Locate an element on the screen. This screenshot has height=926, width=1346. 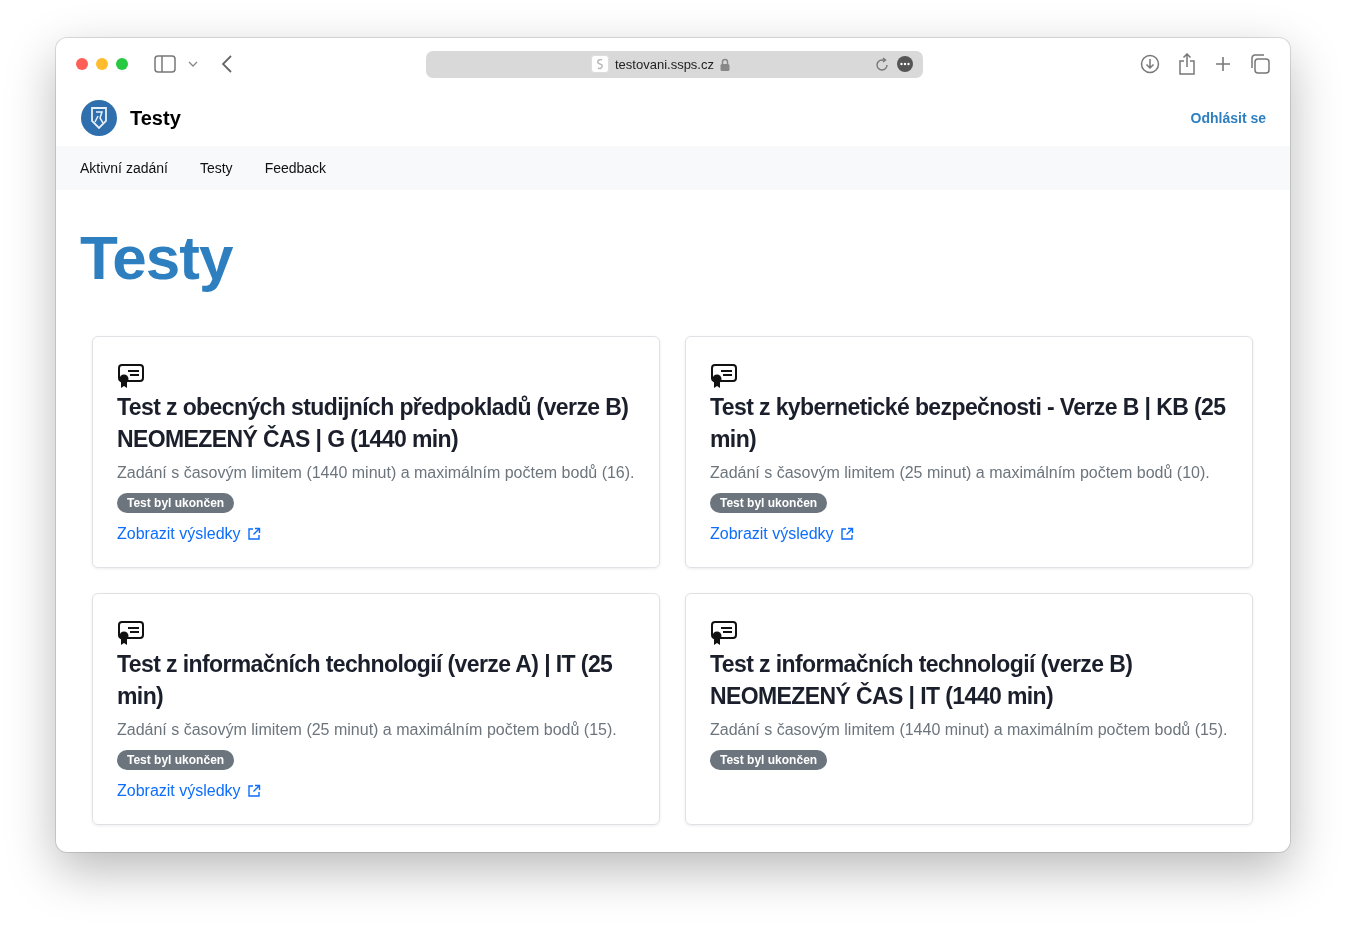
site-title: Testy is located at coordinates (155, 118).